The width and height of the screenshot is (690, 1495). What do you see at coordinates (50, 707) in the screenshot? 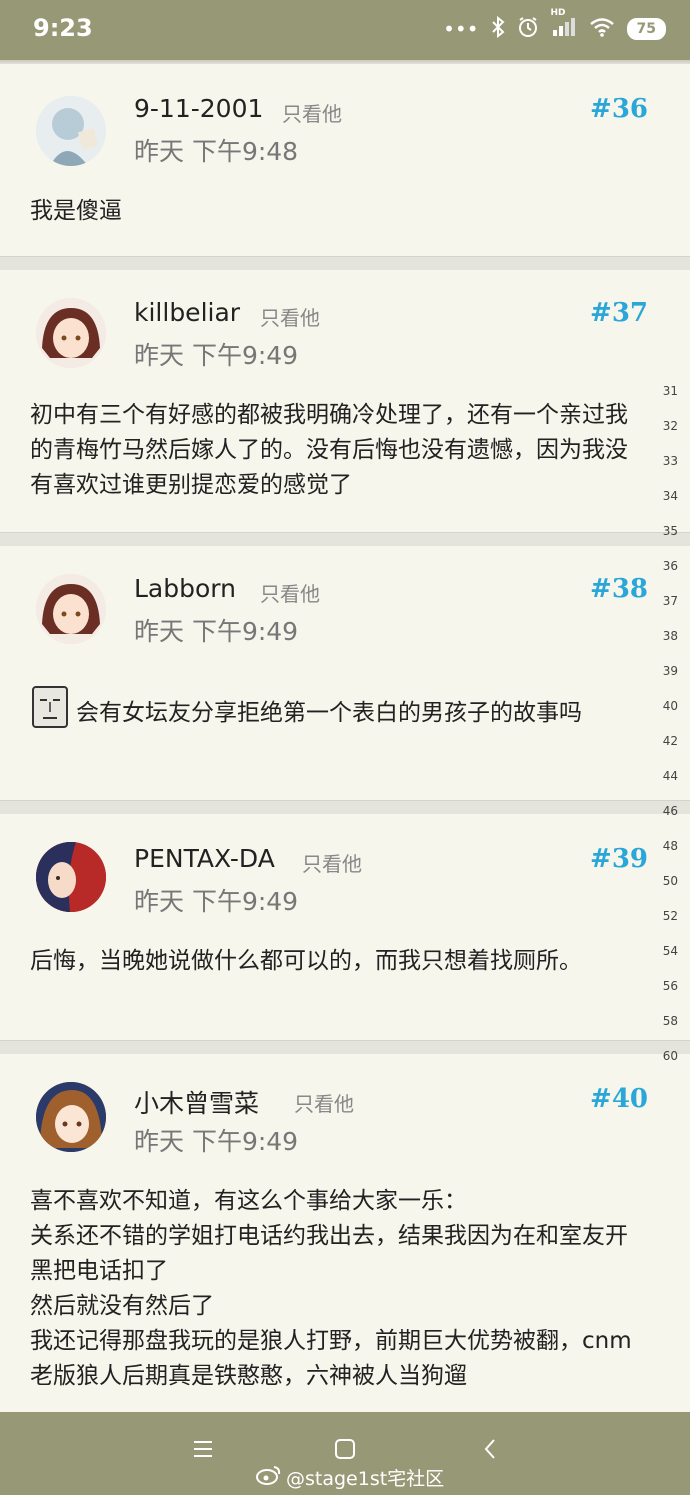
I see `emoticon-icon` at bounding box center [50, 707].